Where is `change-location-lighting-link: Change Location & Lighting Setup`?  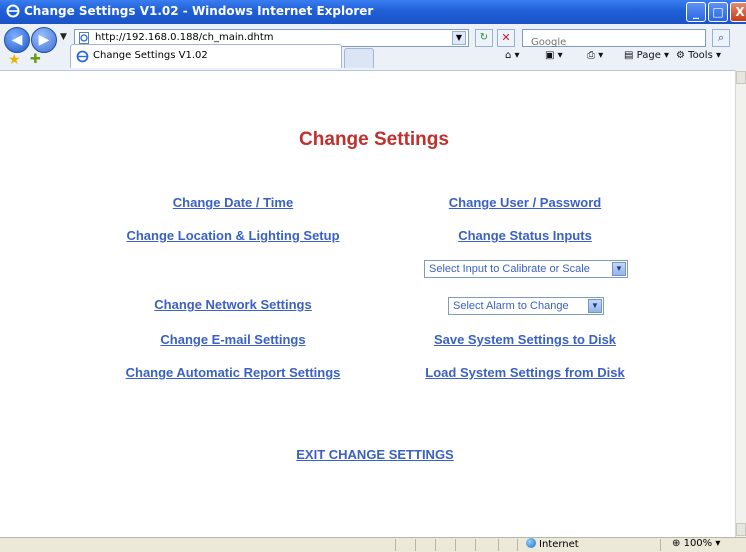
change-location-lighting-link: Change Location & Lighting Setup is located at coordinates (232, 235).